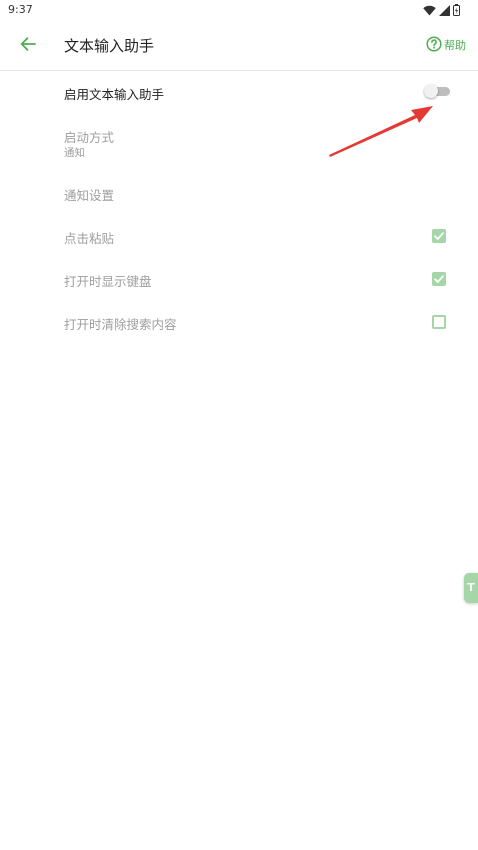 This screenshot has width=478, height=850. Describe the element at coordinates (89, 195) in the screenshot. I see `setting-notification-label: 通知设置` at that location.